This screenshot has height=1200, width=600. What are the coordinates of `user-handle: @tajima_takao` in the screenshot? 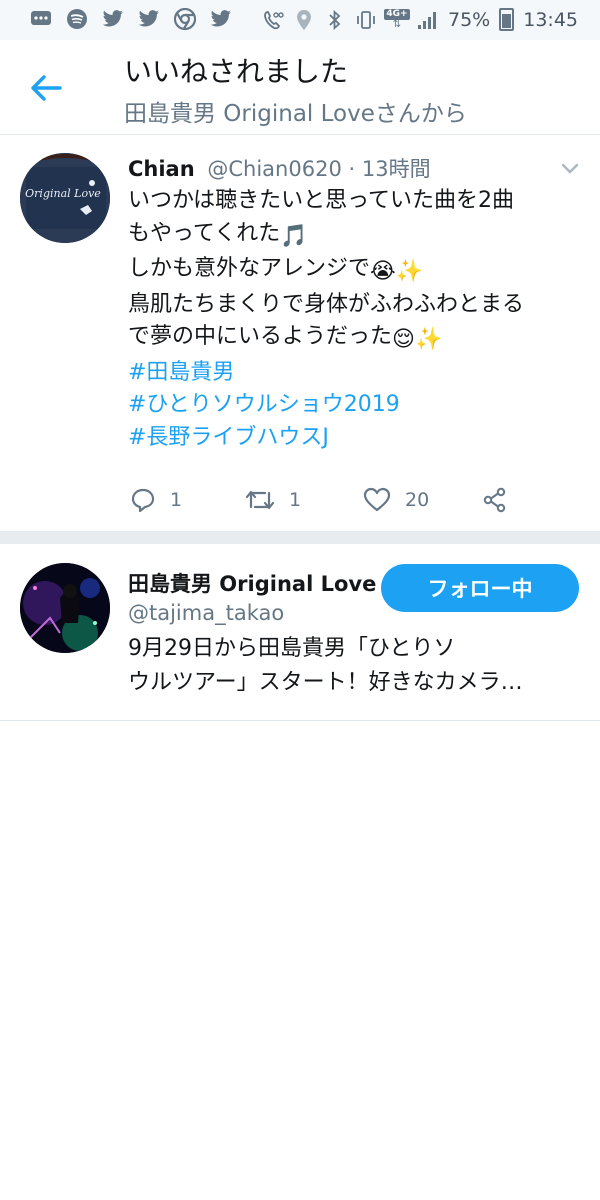 It's located at (206, 613).